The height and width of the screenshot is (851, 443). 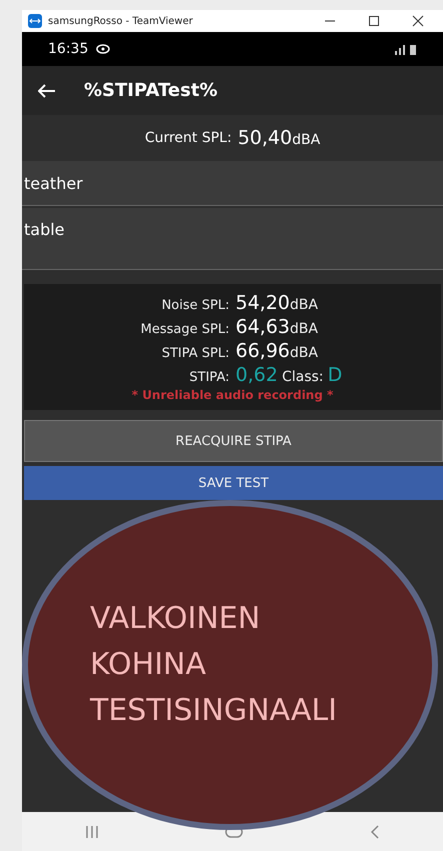 I want to click on eye-icon, so click(x=103, y=49).